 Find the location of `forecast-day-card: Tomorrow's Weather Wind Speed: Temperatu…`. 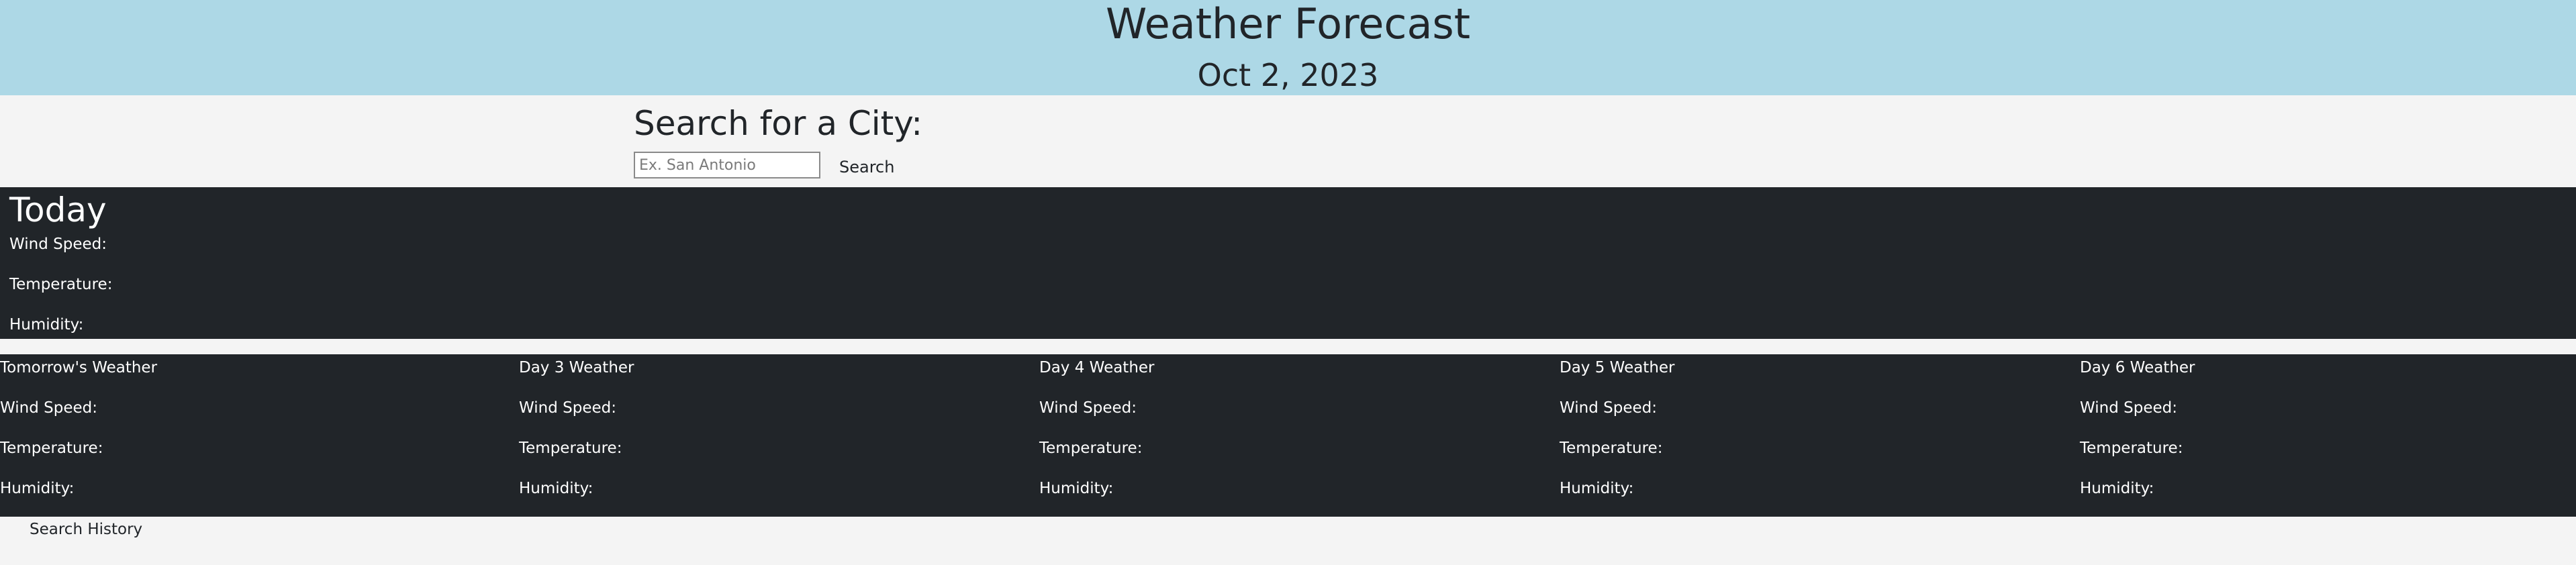

forecast-day-card: Tomorrow's Weather Wind Speed: Temperatu… is located at coordinates (260, 435).